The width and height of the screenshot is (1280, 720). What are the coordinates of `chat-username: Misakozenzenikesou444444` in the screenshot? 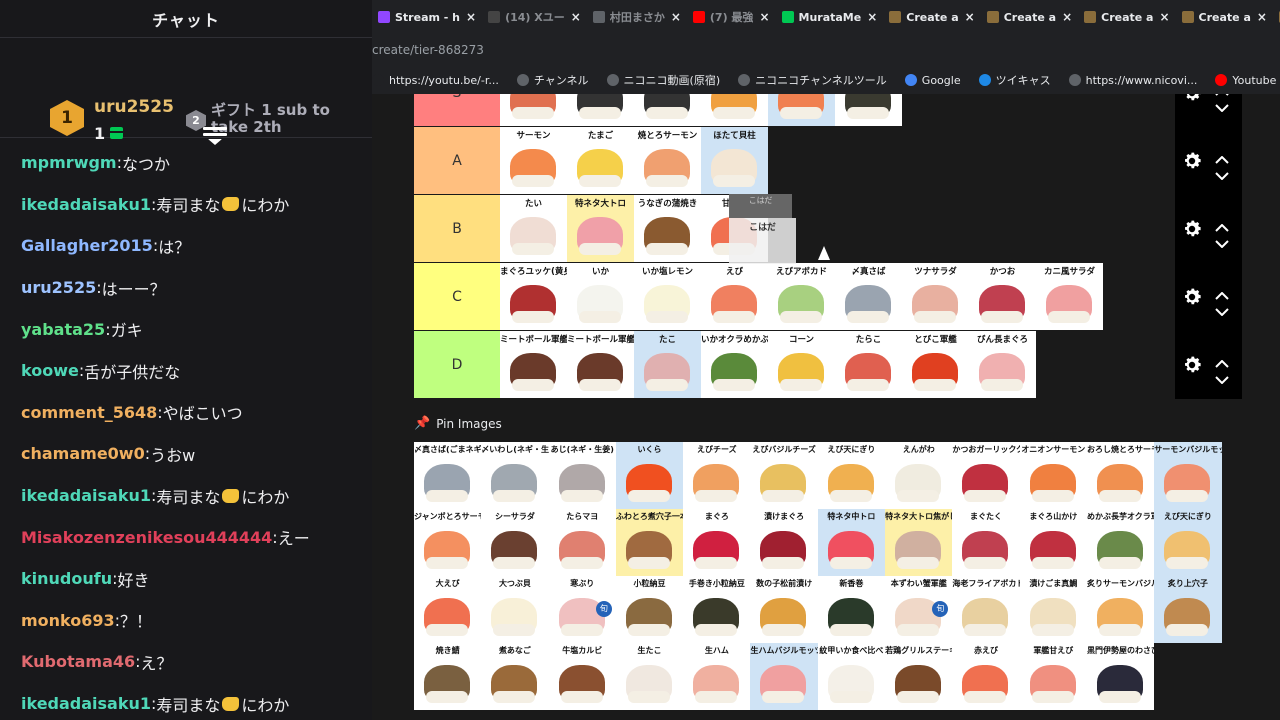 It's located at (146, 537).